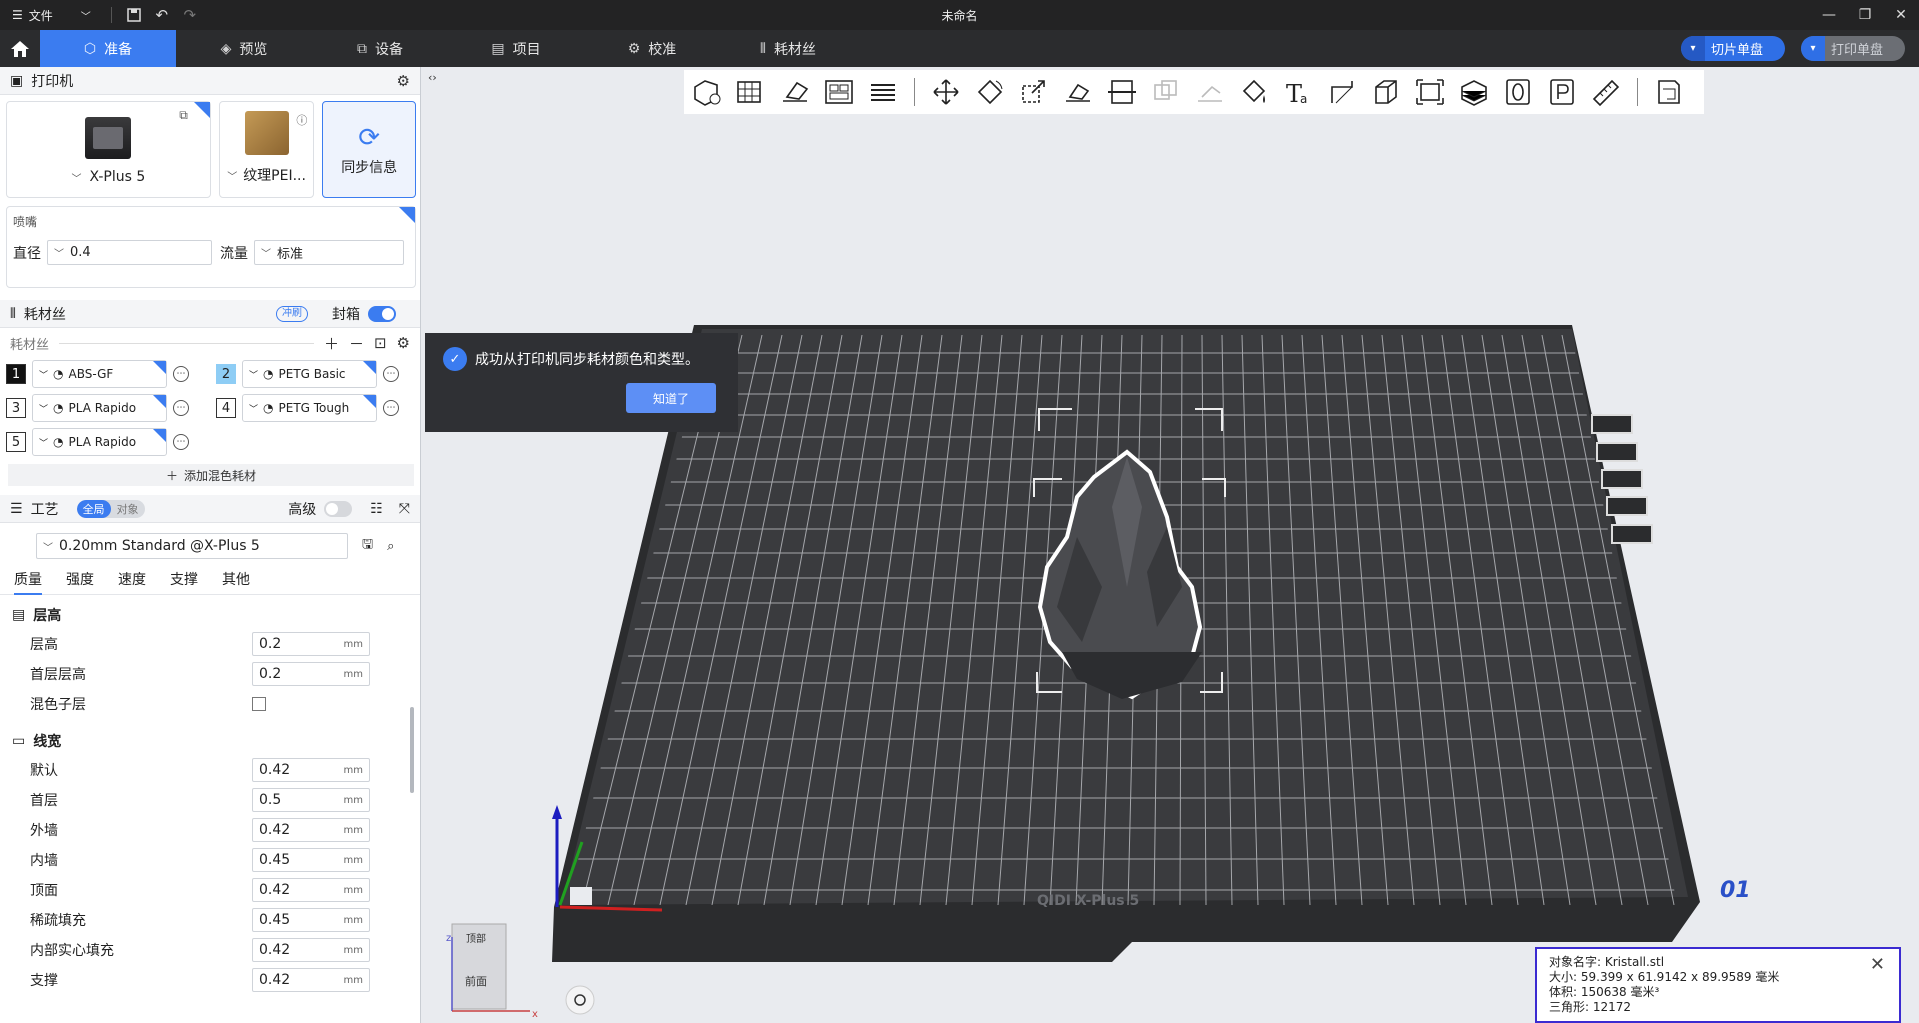  What do you see at coordinates (309, 374) in the screenshot?
I see `filament-select: ﹀ ◔ PETG Basic` at bounding box center [309, 374].